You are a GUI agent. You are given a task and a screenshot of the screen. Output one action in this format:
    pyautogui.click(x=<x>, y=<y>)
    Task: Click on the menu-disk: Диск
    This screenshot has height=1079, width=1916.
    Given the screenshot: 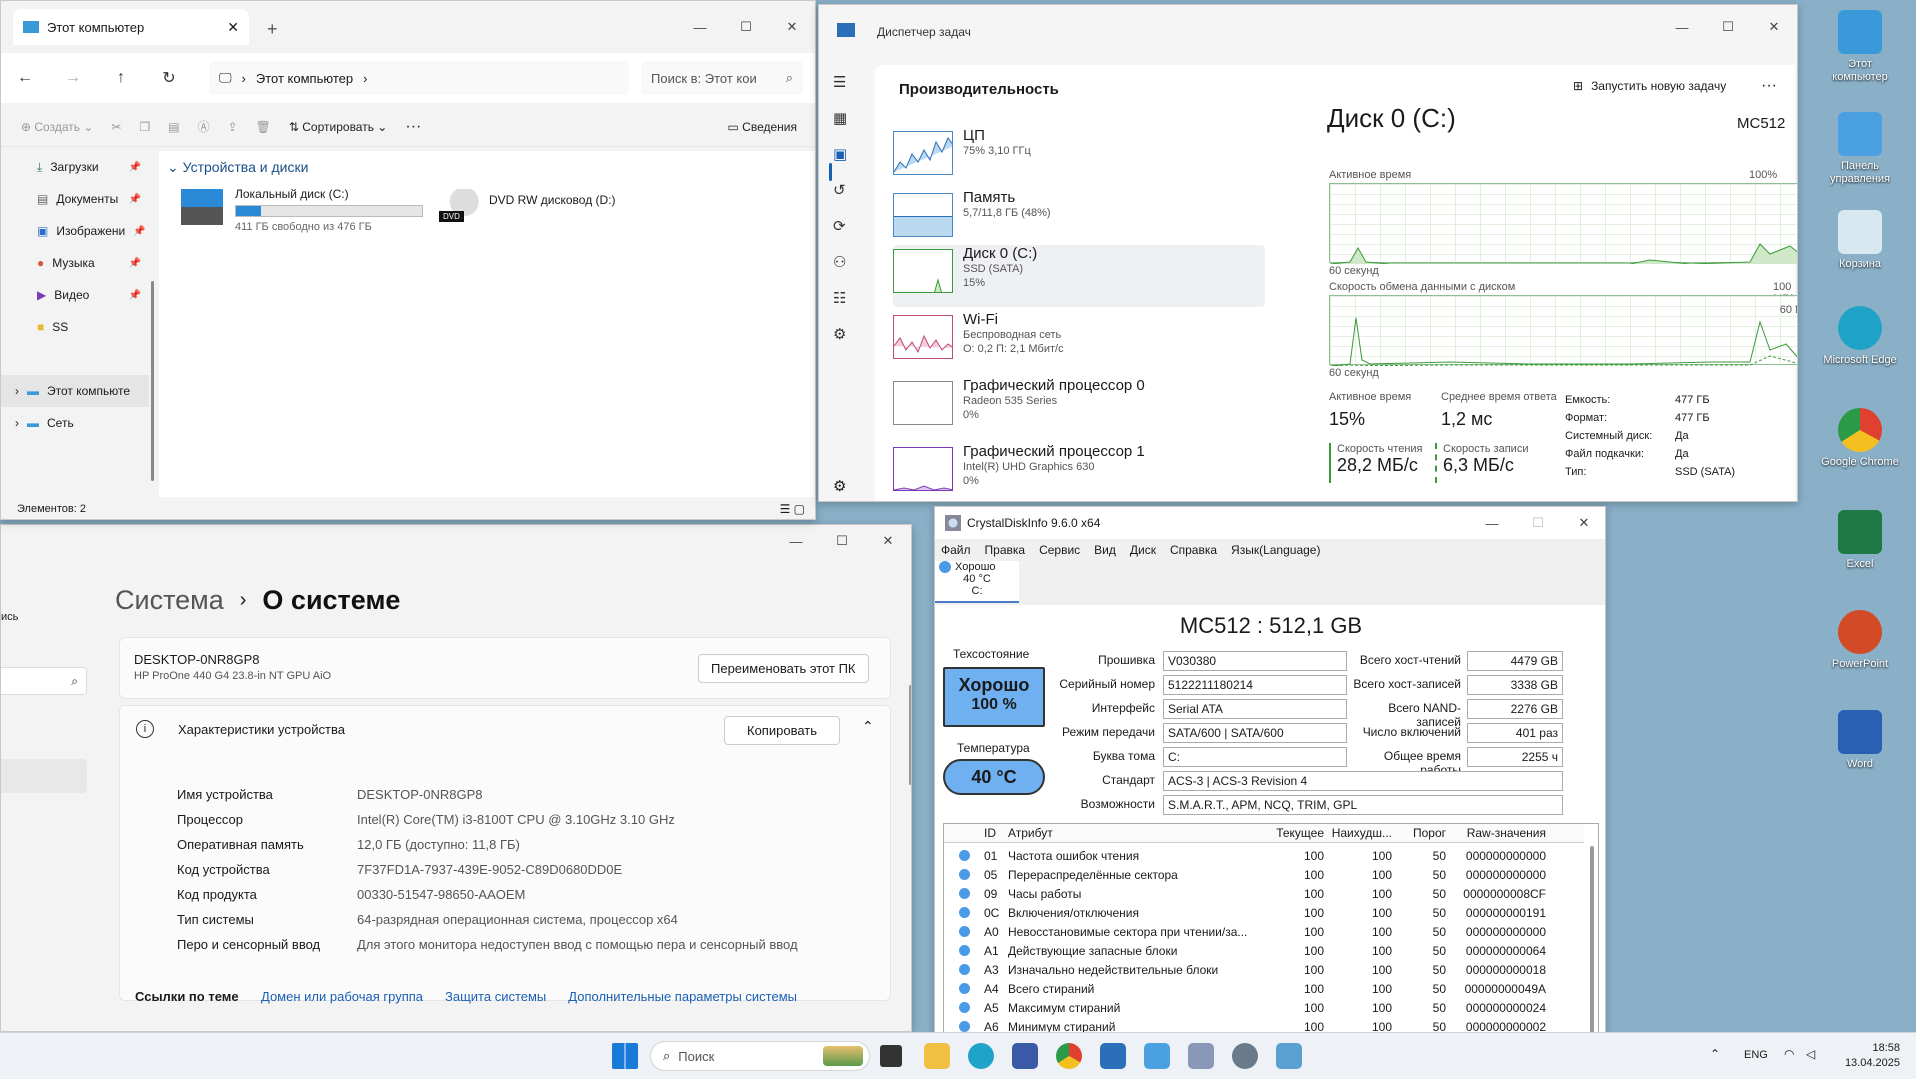 What is the action you would take?
    pyautogui.click(x=1143, y=550)
    